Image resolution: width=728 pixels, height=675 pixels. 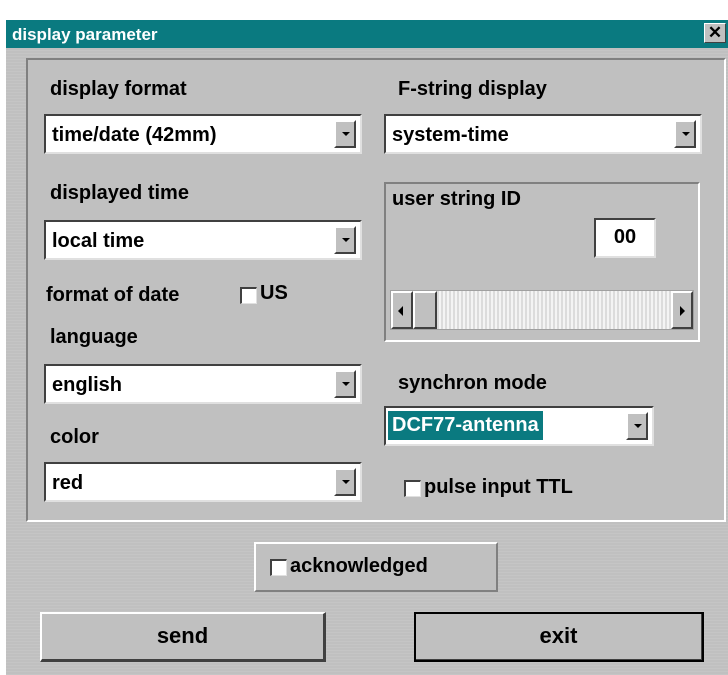 I want to click on language-value: english, so click(x=87, y=385).